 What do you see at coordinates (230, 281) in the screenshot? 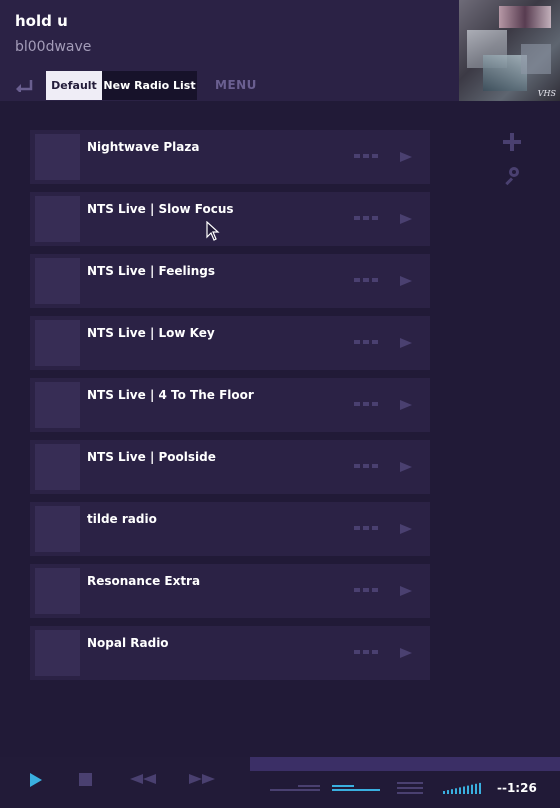
I see `station-item: NTS Live | Feelings` at bounding box center [230, 281].